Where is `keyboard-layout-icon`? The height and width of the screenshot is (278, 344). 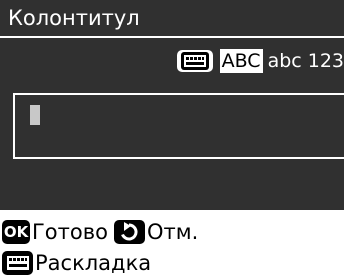 keyboard-layout-icon is located at coordinates (194, 61).